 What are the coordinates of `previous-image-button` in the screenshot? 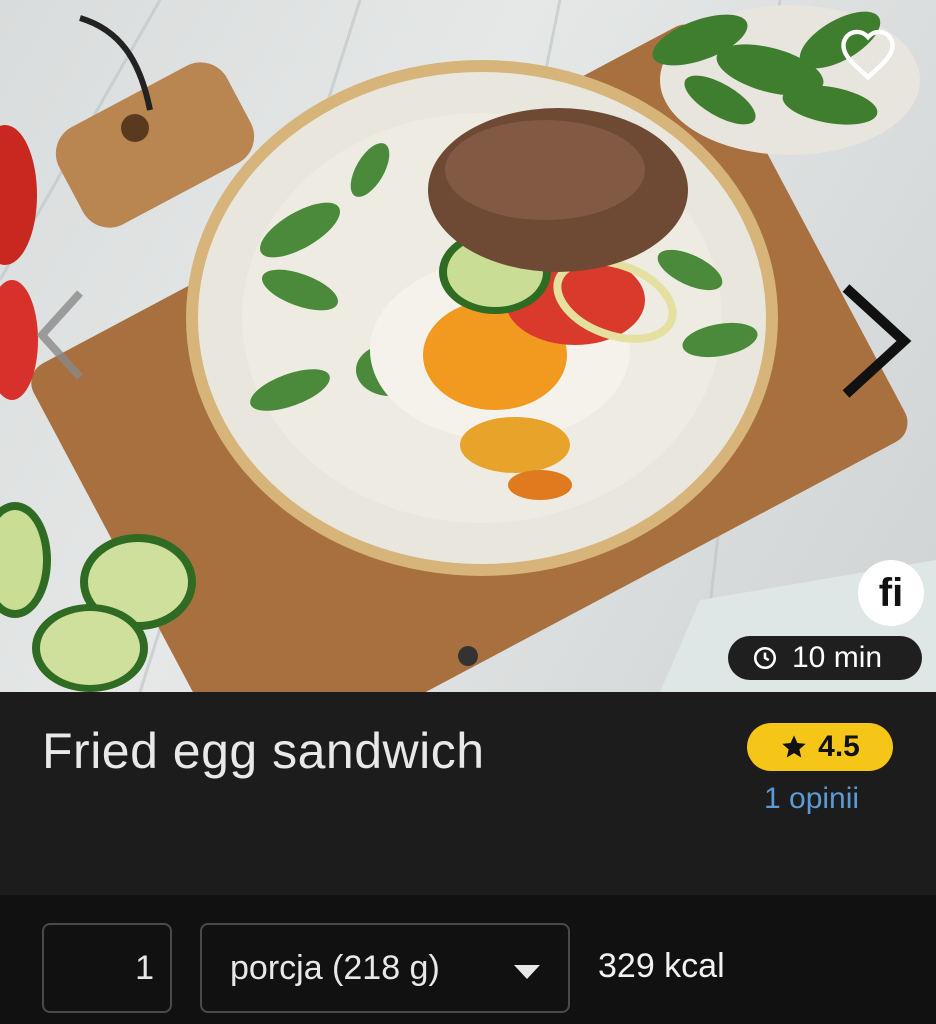 It's located at (60, 335).